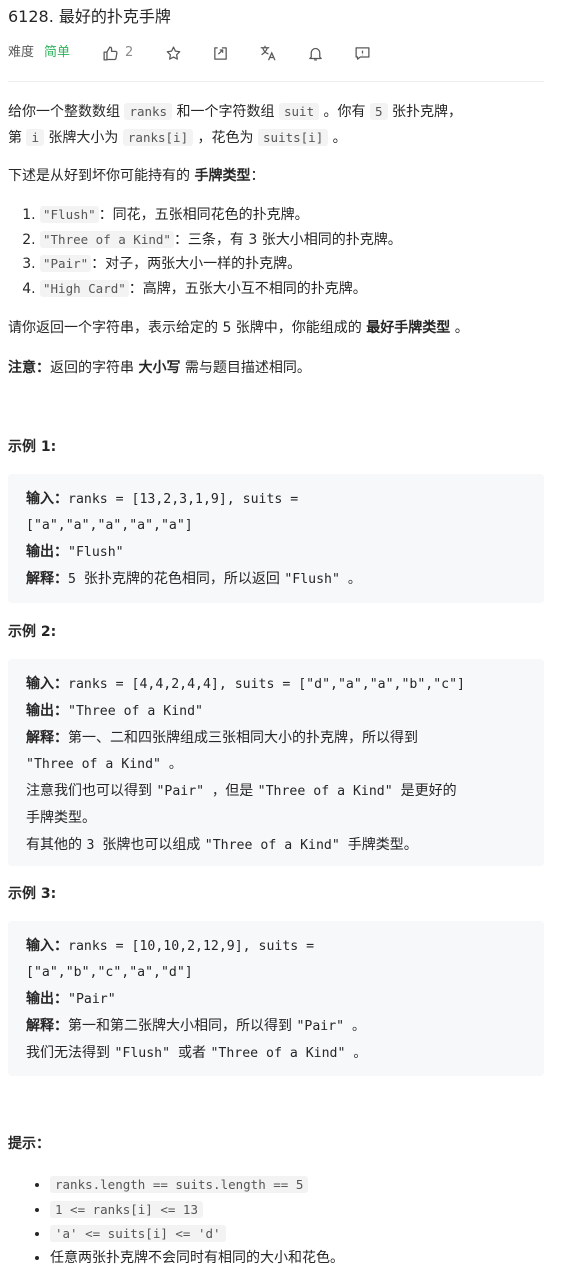 The image size is (561, 1270). What do you see at coordinates (89, 16) in the screenshot?
I see `problem-title: 6128. 最好的扑克手牌` at bounding box center [89, 16].